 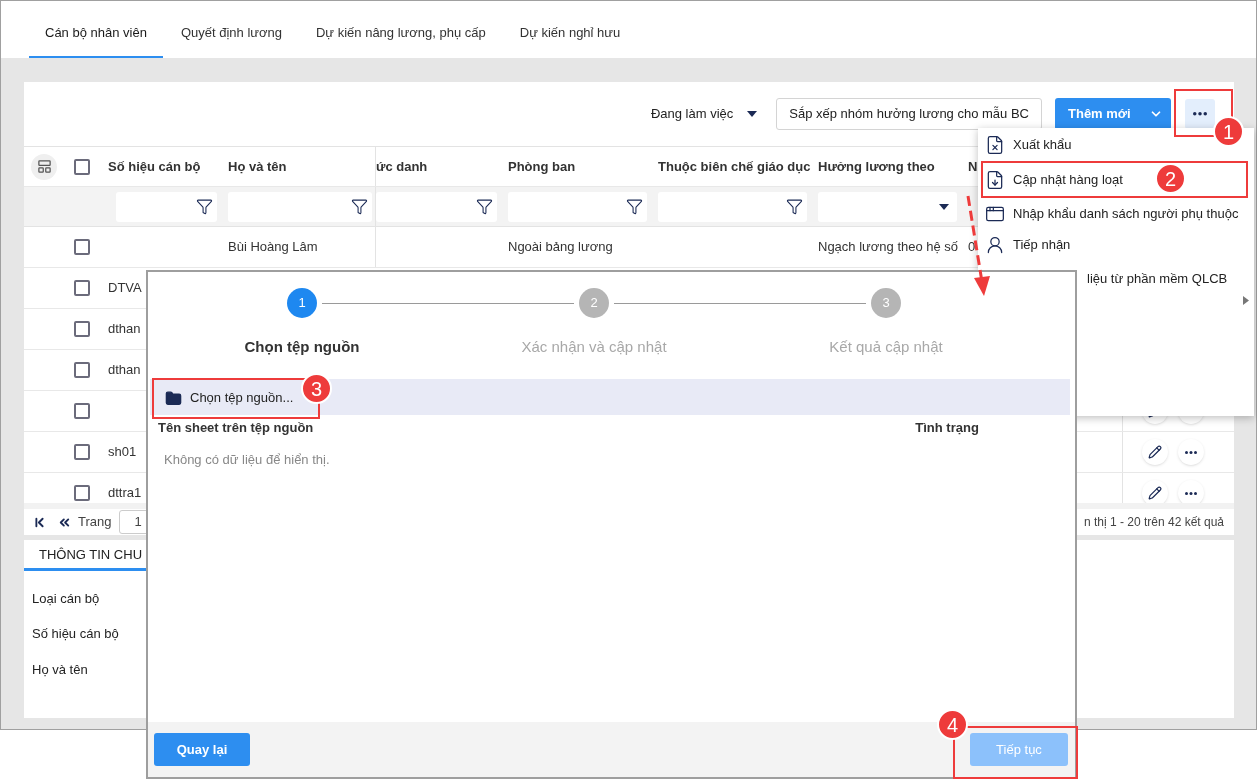 What do you see at coordinates (402, 166) in the screenshot?
I see `column-header: ức danh` at bounding box center [402, 166].